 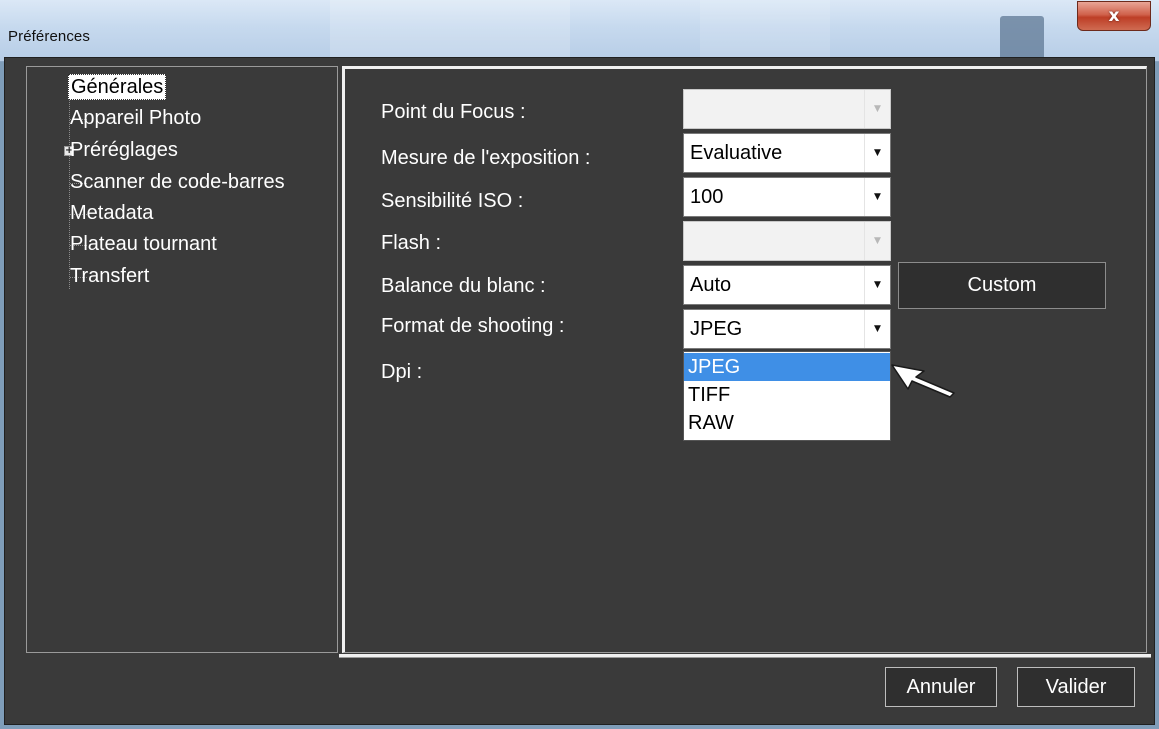 What do you see at coordinates (124, 150) in the screenshot?
I see `tree-item-label: Préréglages` at bounding box center [124, 150].